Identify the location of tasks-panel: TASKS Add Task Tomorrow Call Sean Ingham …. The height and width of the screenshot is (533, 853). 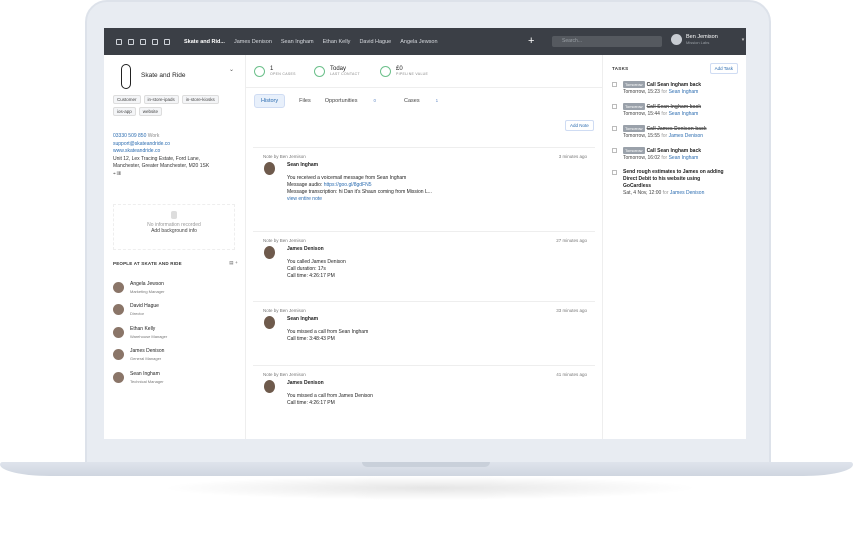
(675, 247).